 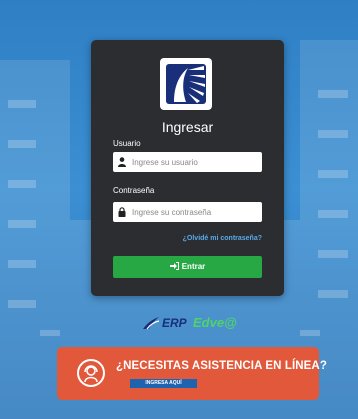 What do you see at coordinates (151, 323) in the screenshot?
I see `swoosh-icon` at bounding box center [151, 323].